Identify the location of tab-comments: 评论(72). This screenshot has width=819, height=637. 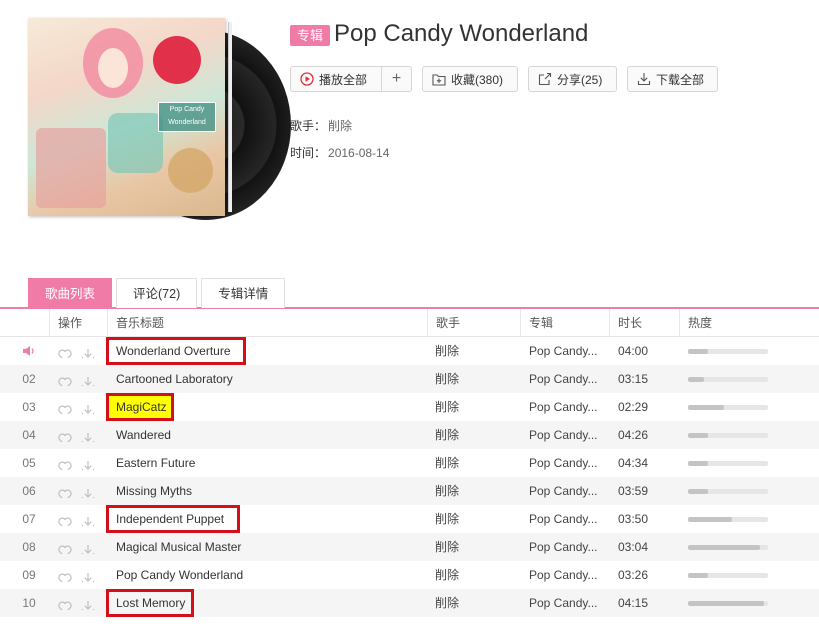
(157, 293).